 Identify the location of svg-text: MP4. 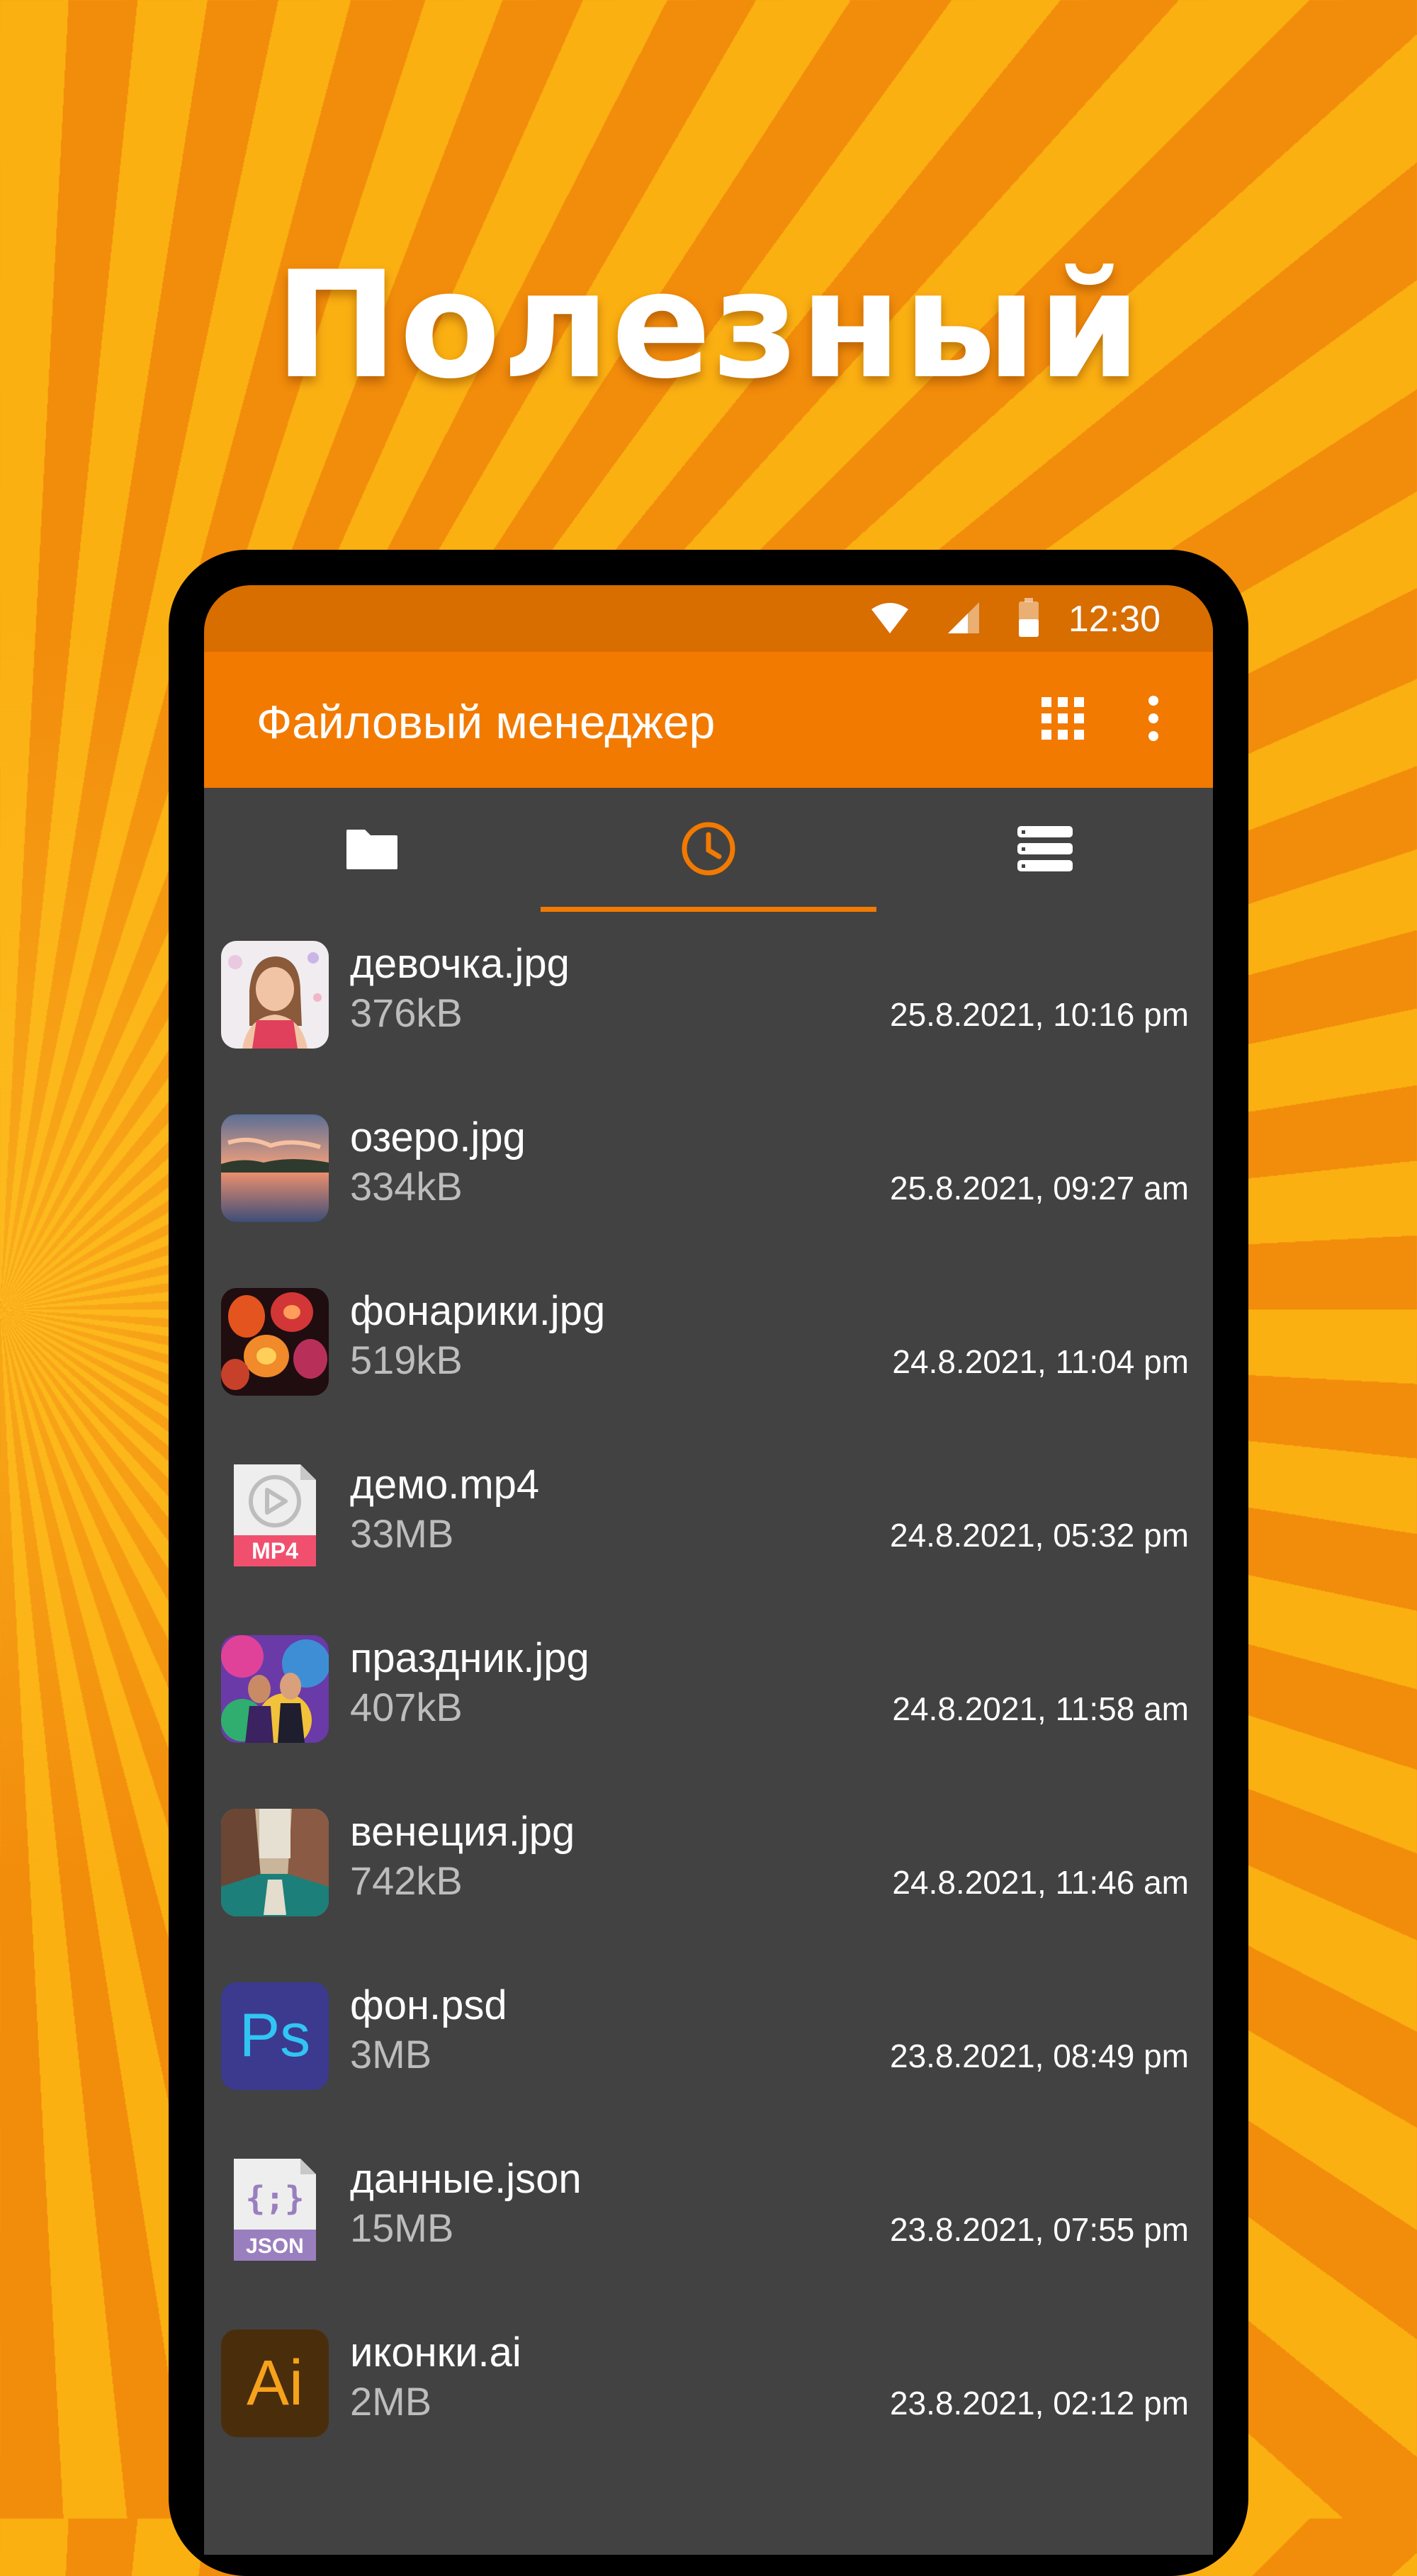
(275, 1551).